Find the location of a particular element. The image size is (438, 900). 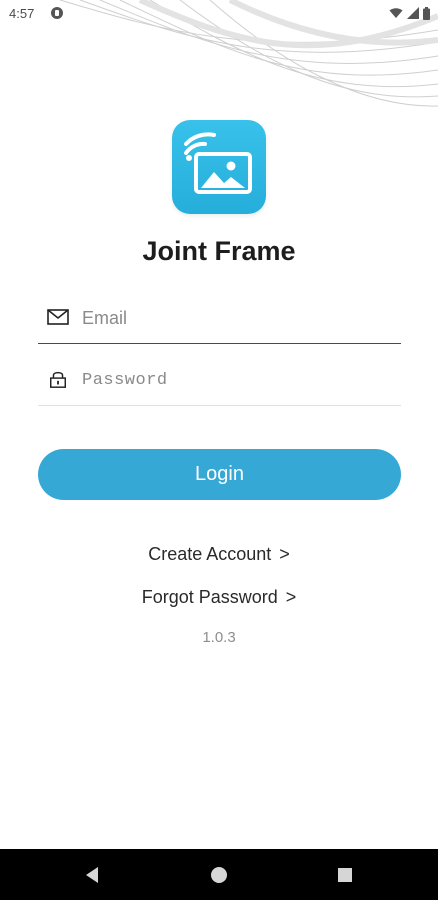

app-notification-icon is located at coordinates (57, 13).